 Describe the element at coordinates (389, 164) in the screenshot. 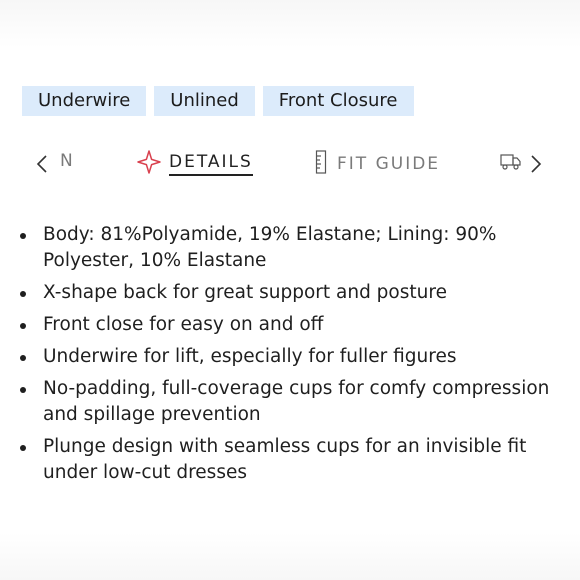

I see `tab-fit-guide-label: FIT GUIDE` at that location.